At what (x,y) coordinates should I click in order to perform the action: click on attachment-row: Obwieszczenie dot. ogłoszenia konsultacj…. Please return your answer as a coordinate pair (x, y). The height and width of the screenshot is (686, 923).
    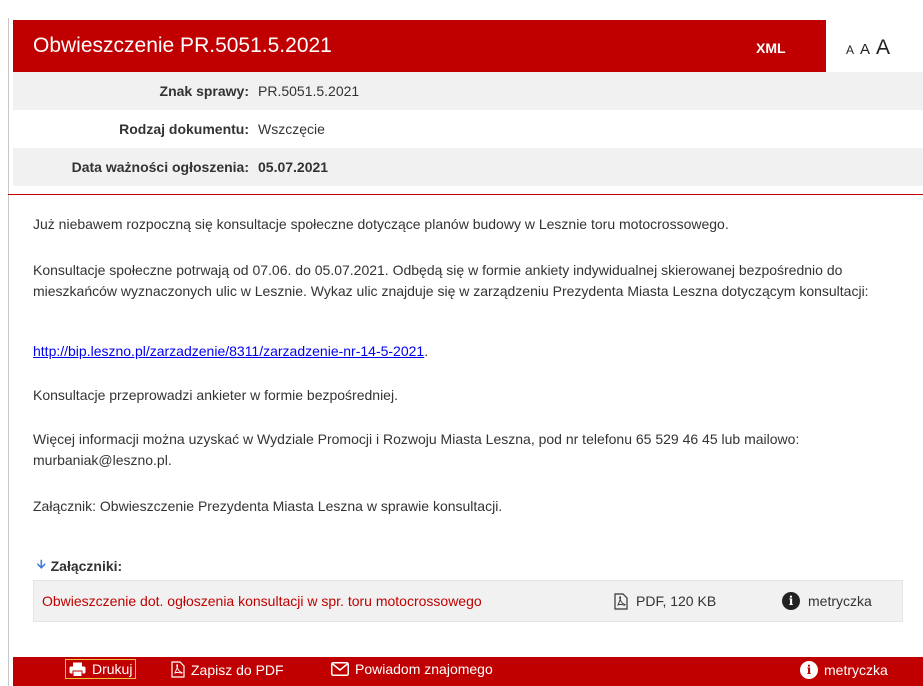
    Looking at the image, I should click on (468, 601).